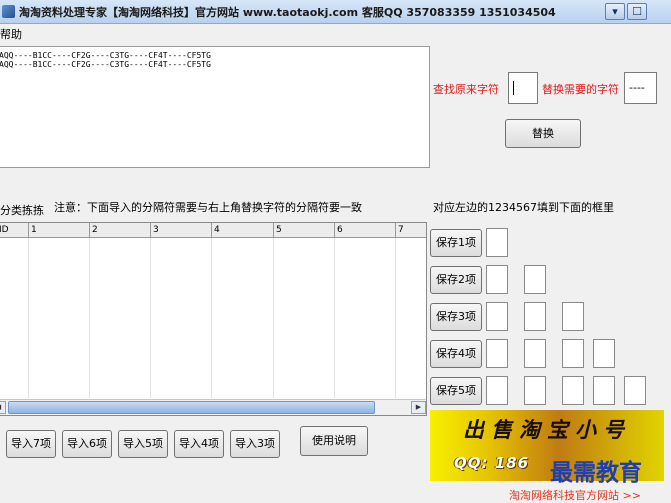 The height and width of the screenshot is (503, 671). What do you see at coordinates (255, 444) in the screenshot?
I see `import-3-button: 导入3项` at bounding box center [255, 444].